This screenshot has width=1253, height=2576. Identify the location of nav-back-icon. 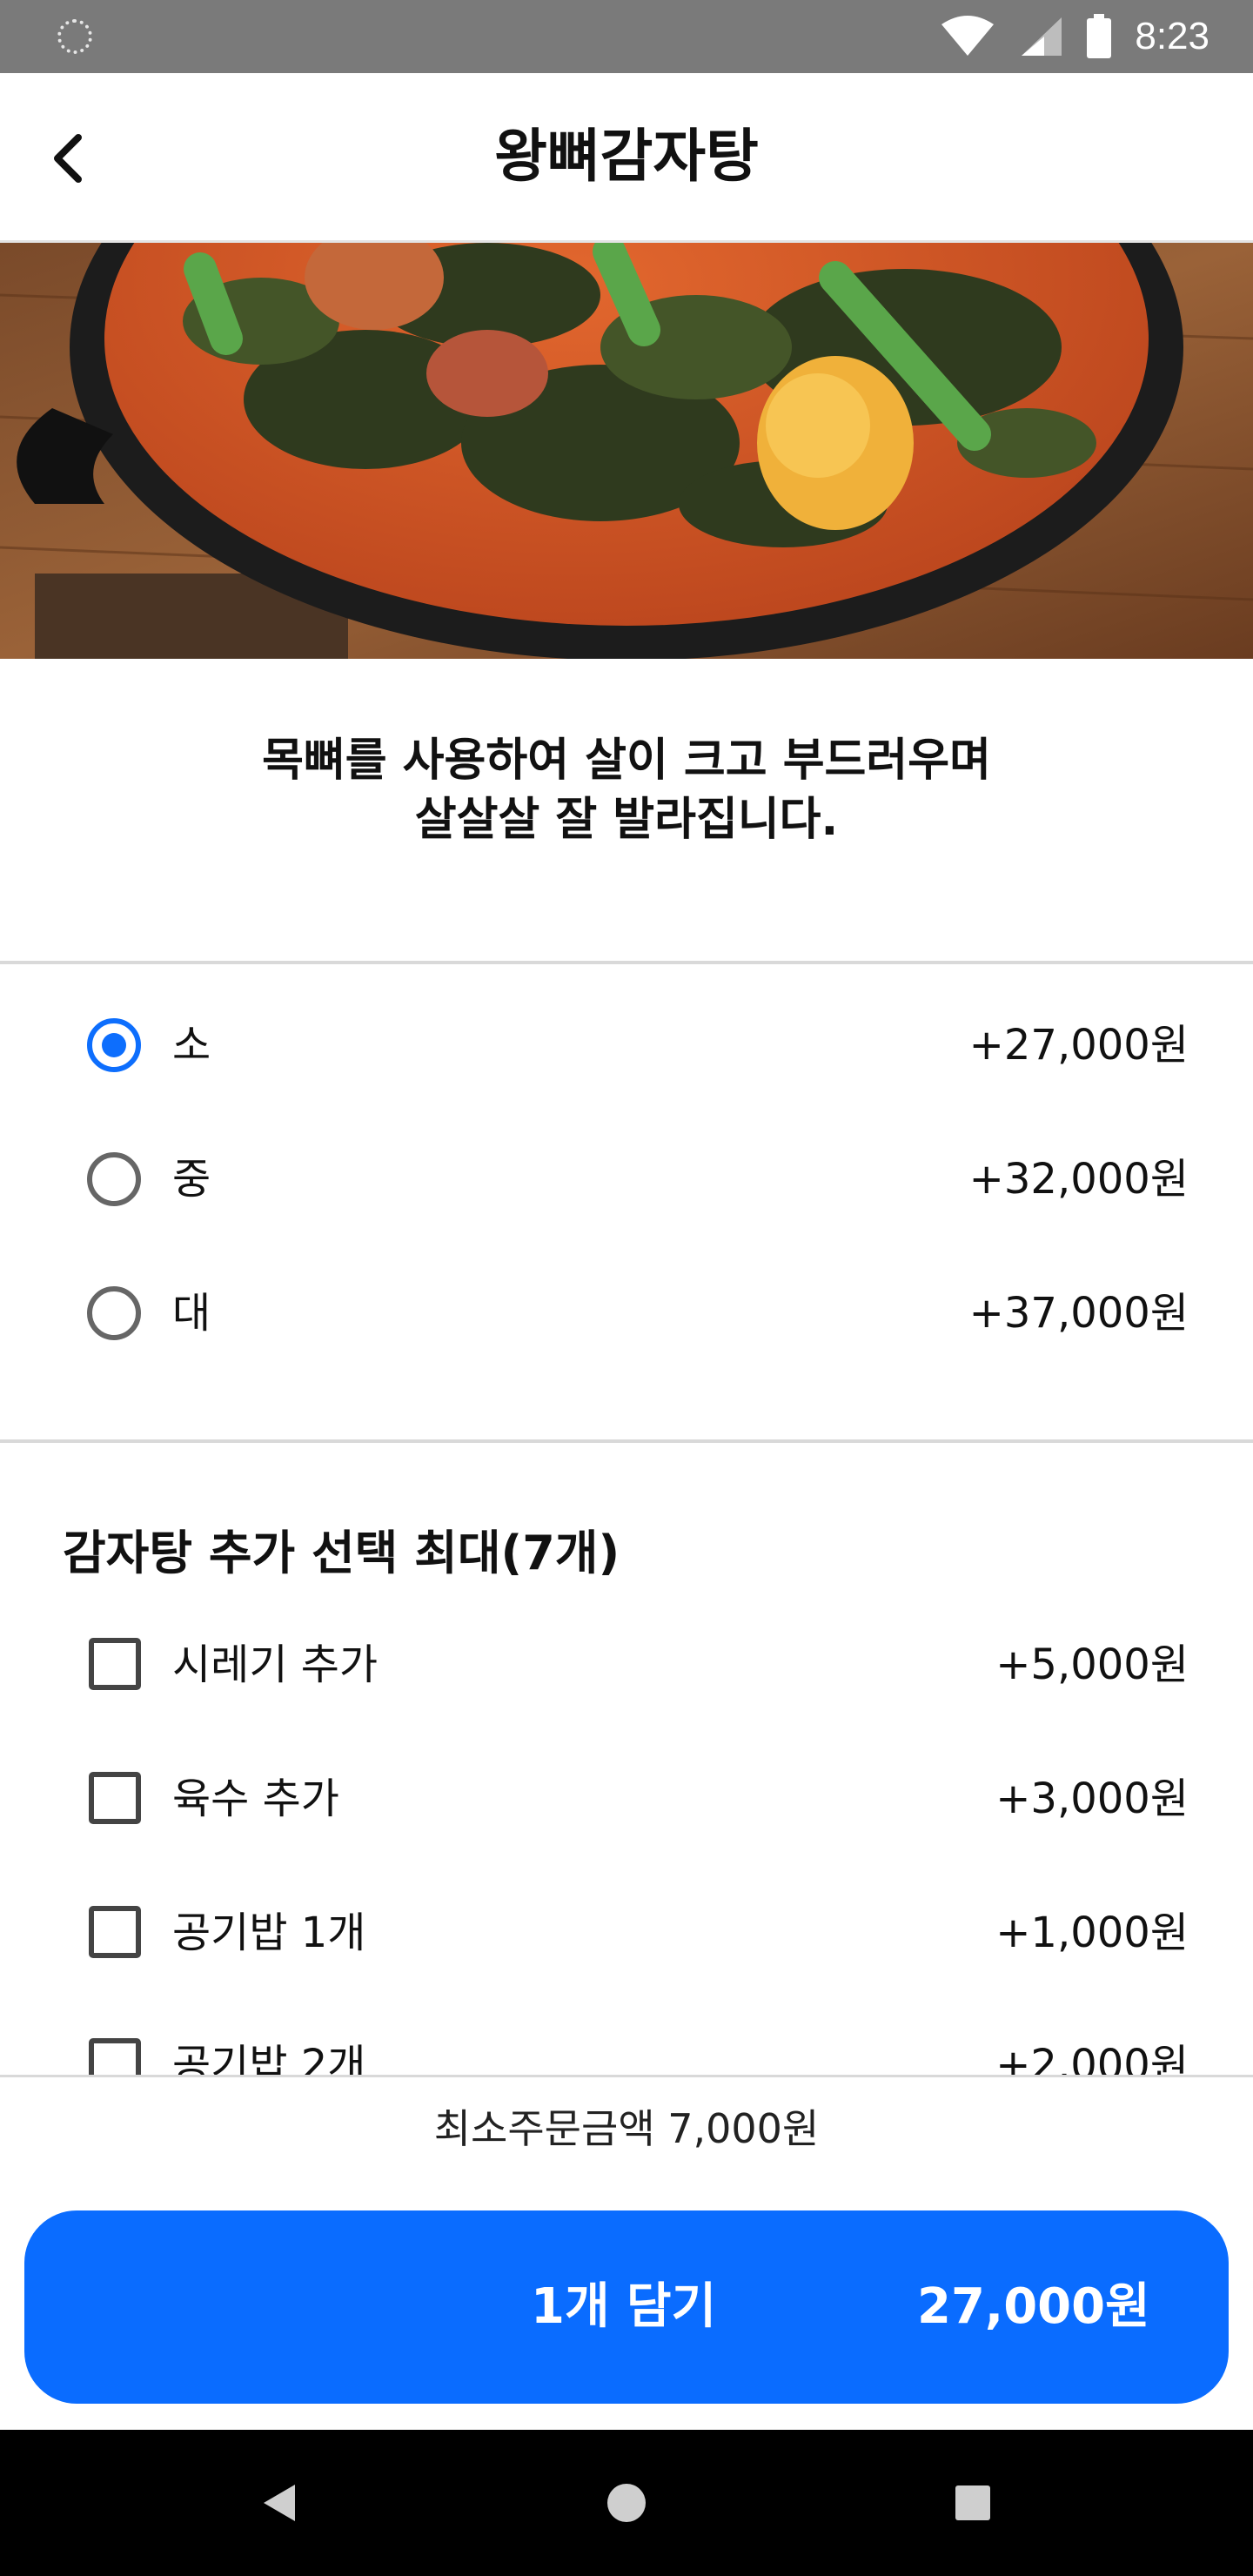
(279, 2503).